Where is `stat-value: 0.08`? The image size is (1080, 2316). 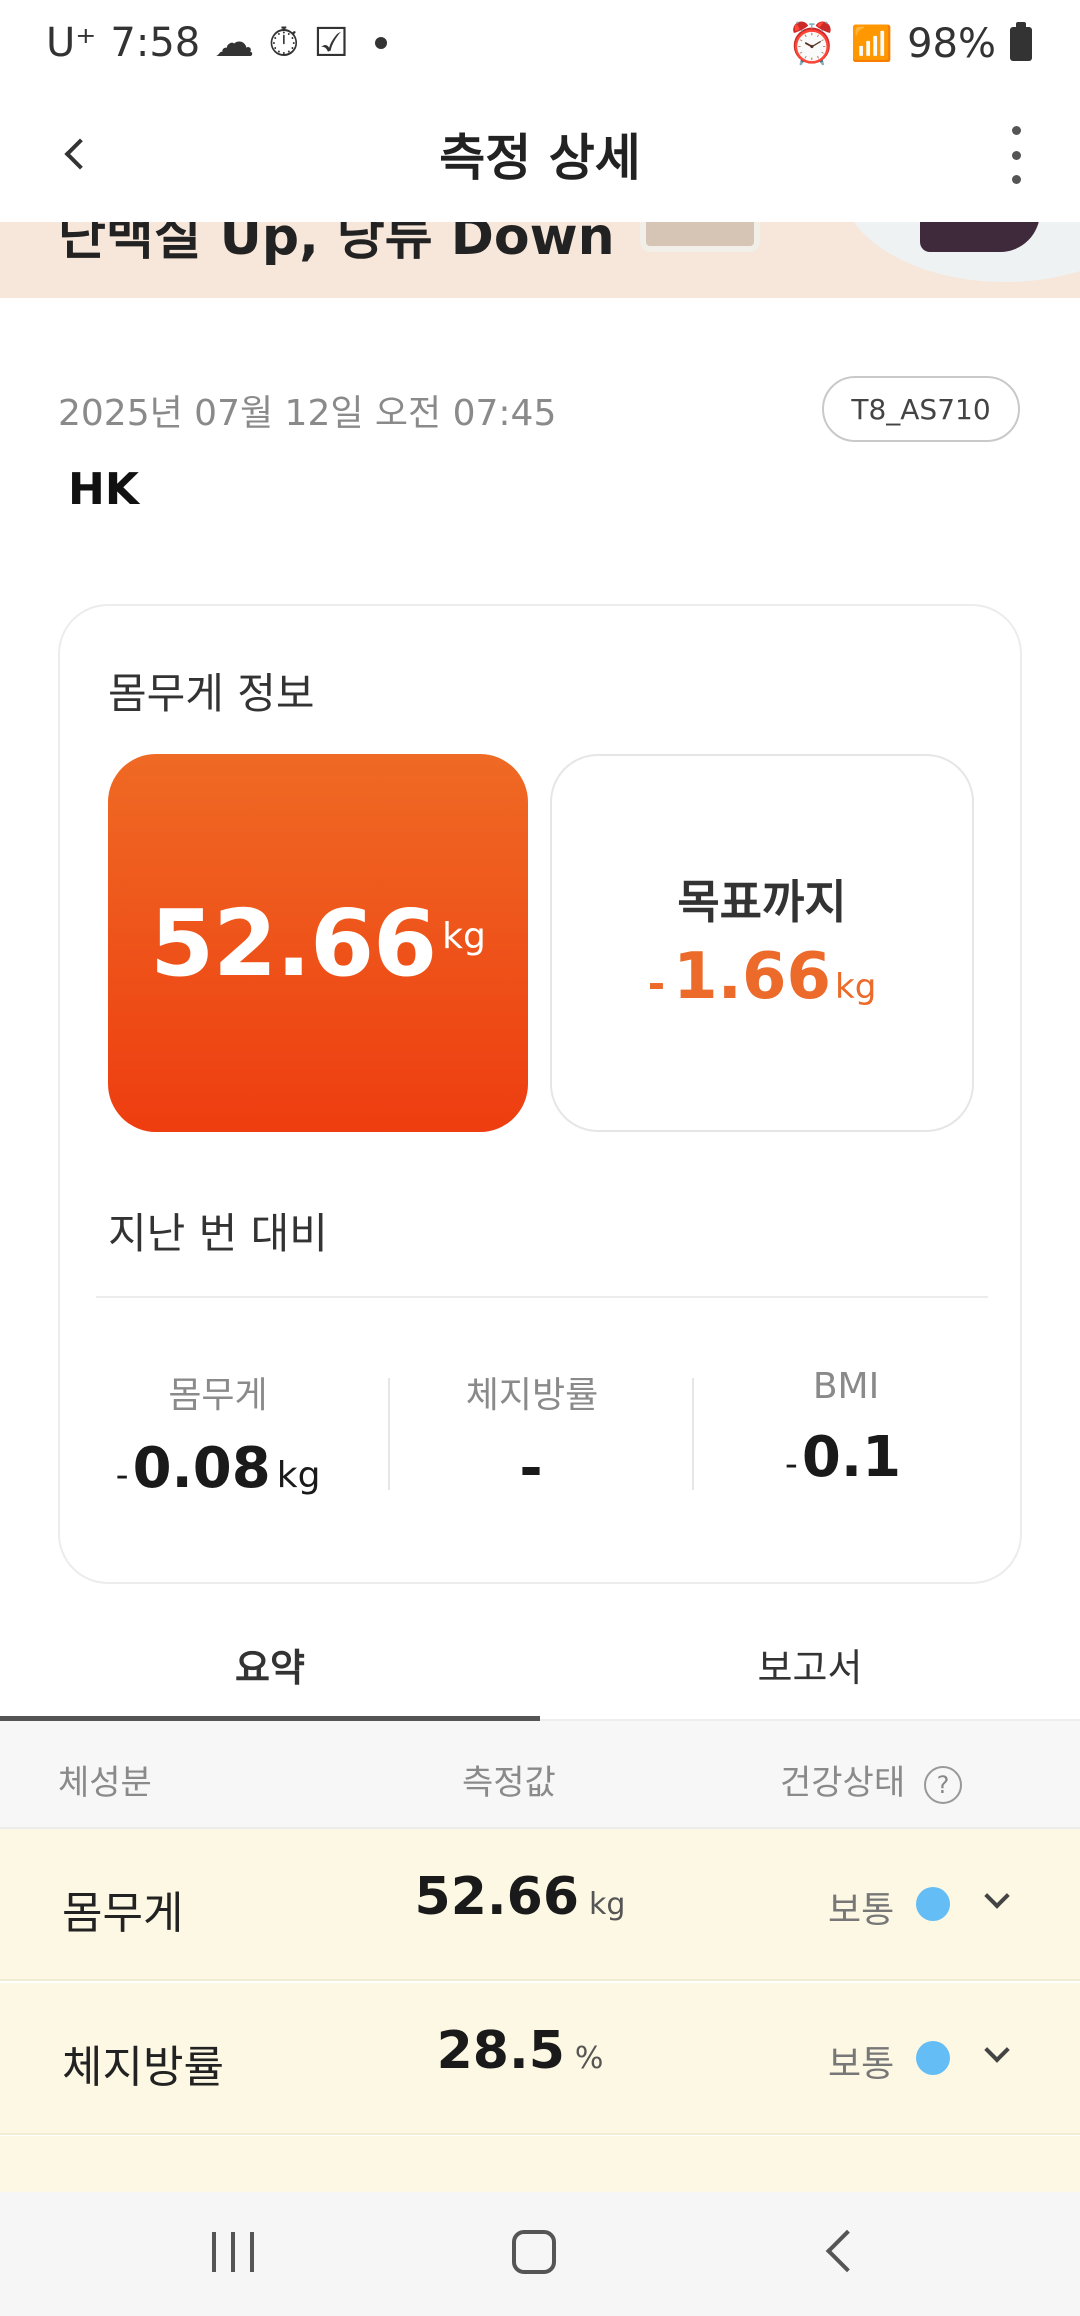 stat-value: 0.08 is located at coordinates (201, 1468).